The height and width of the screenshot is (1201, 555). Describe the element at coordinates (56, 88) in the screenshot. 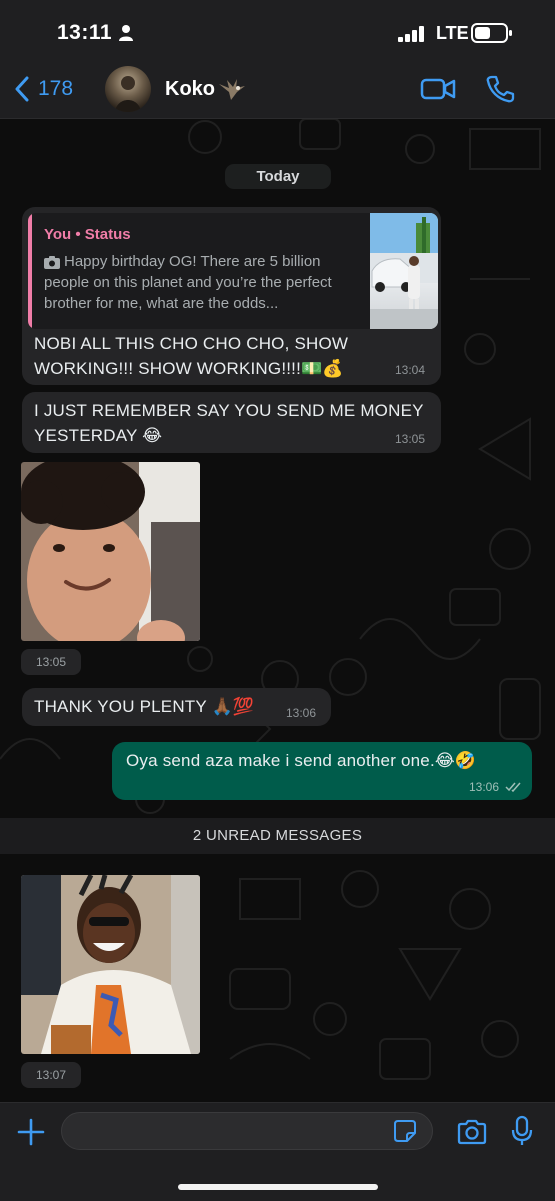

I see `unread-chats-count: 178` at that location.